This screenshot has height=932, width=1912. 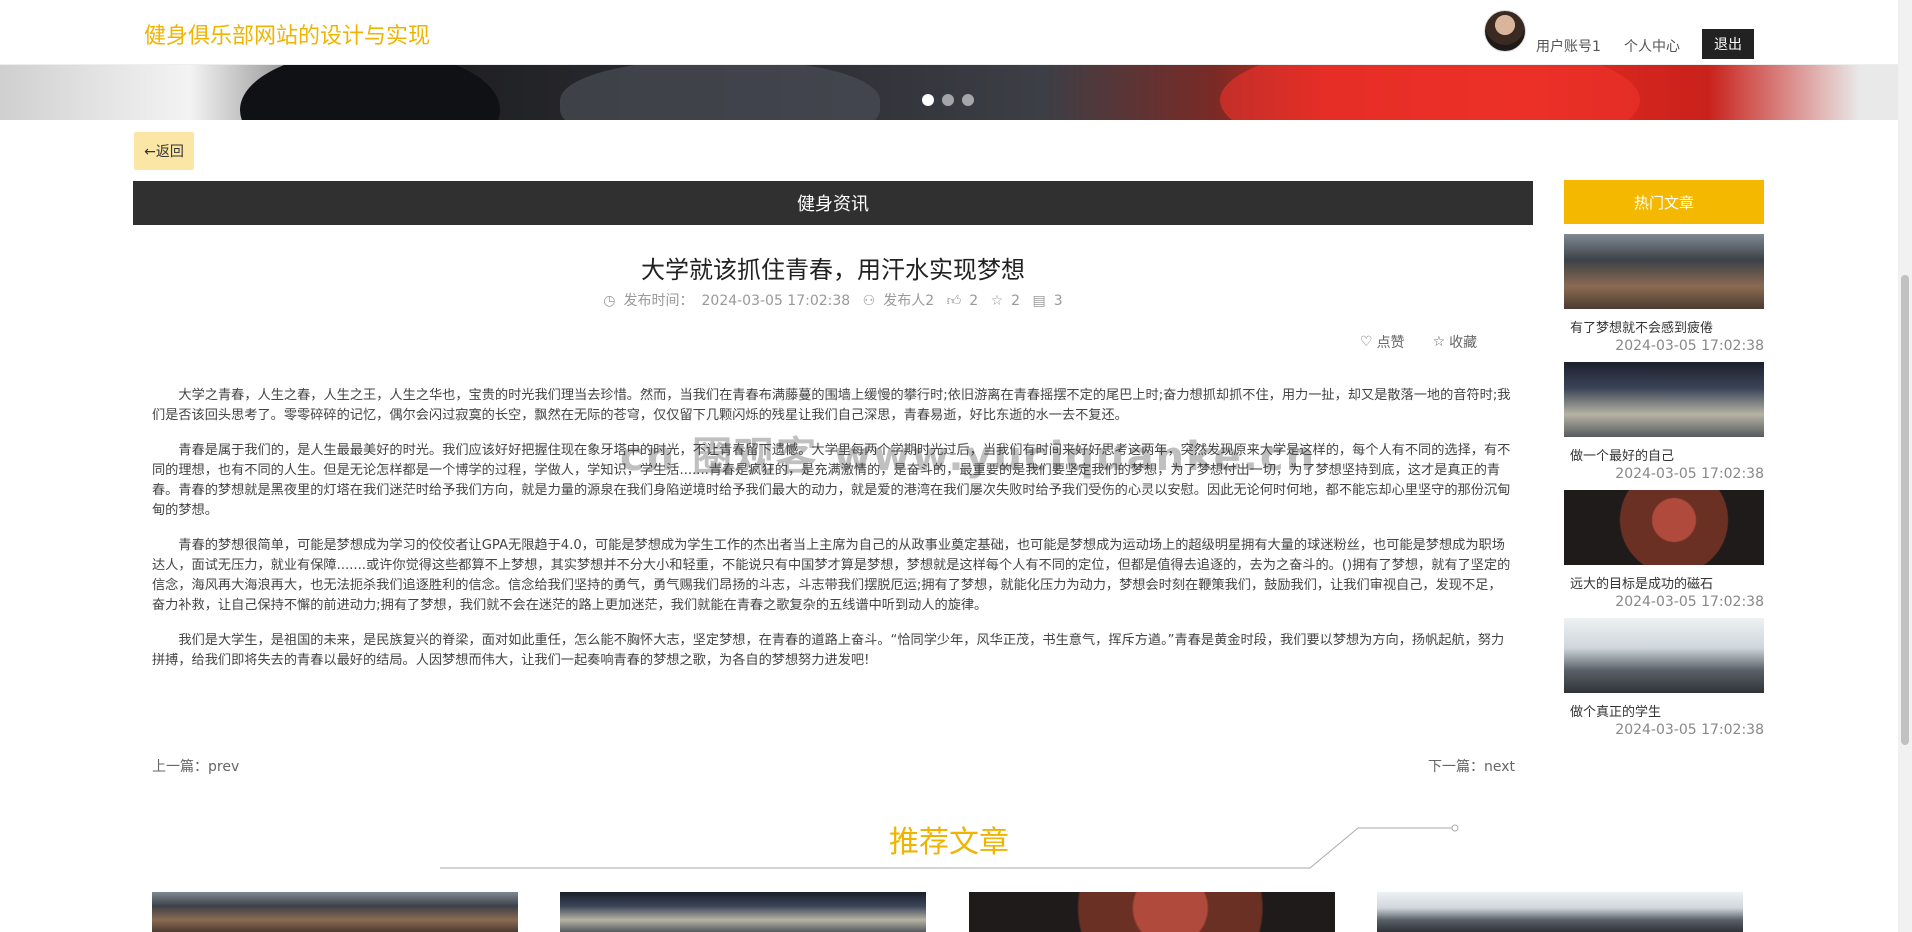 I want to click on hot-article-item: 做一个最好的自己 2024-03-05 17:02:38, so click(x=1664, y=422).